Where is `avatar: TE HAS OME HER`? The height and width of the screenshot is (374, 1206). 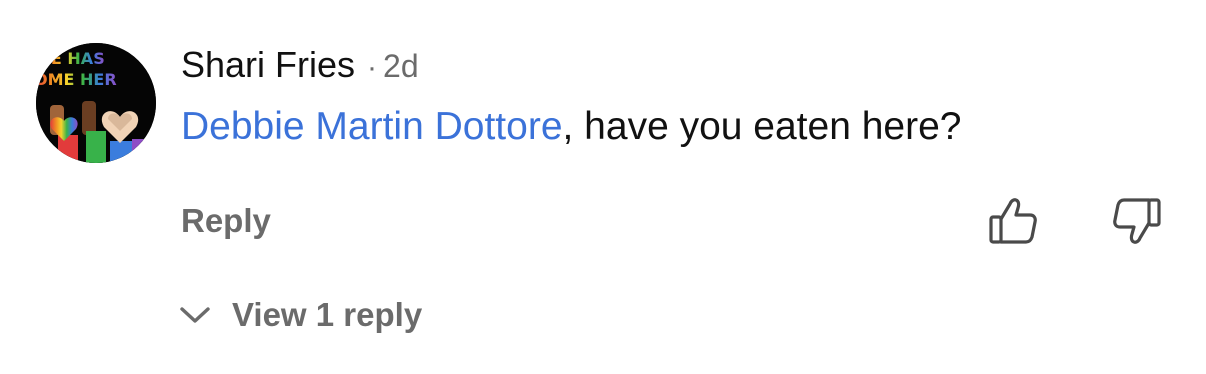
avatar: TE HAS OME HER is located at coordinates (96, 103).